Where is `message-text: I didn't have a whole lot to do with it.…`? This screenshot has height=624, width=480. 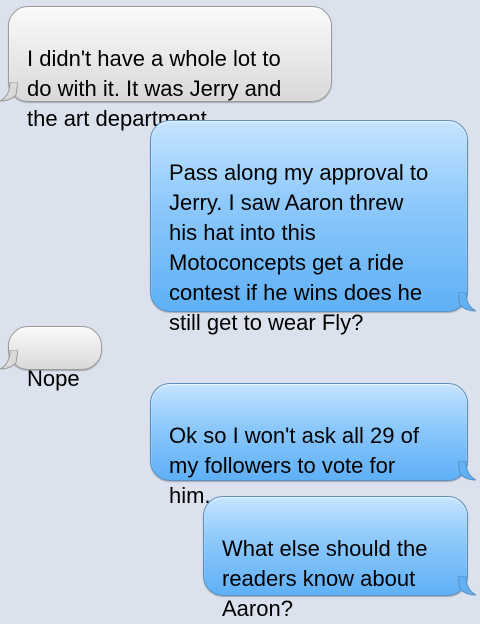
message-text: I didn't have a whole lot to do with it.… is located at coordinates (154, 88).